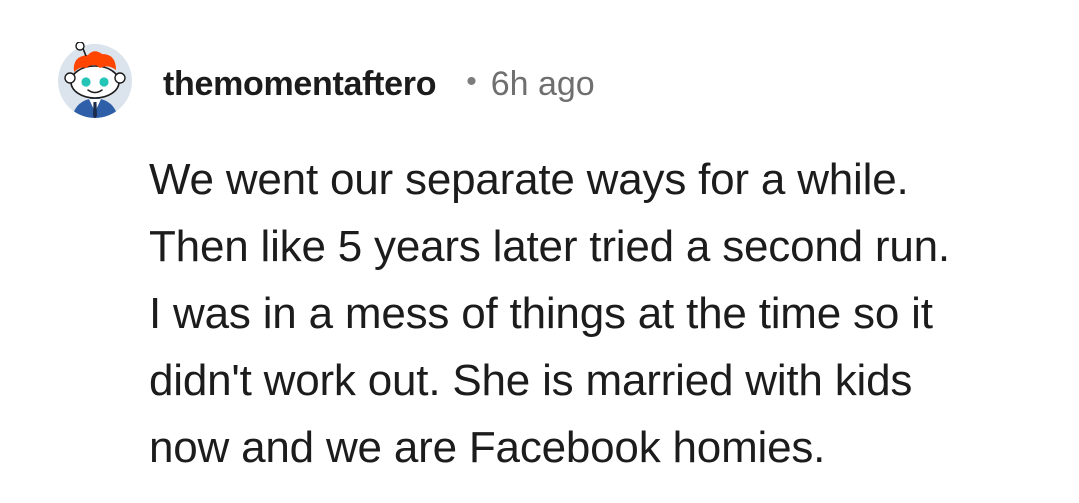 The width and height of the screenshot is (1079, 503). Describe the element at coordinates (529, 179) in the screenshot. I see `comment-body-line: We went our separate ways for a while.` at that location.